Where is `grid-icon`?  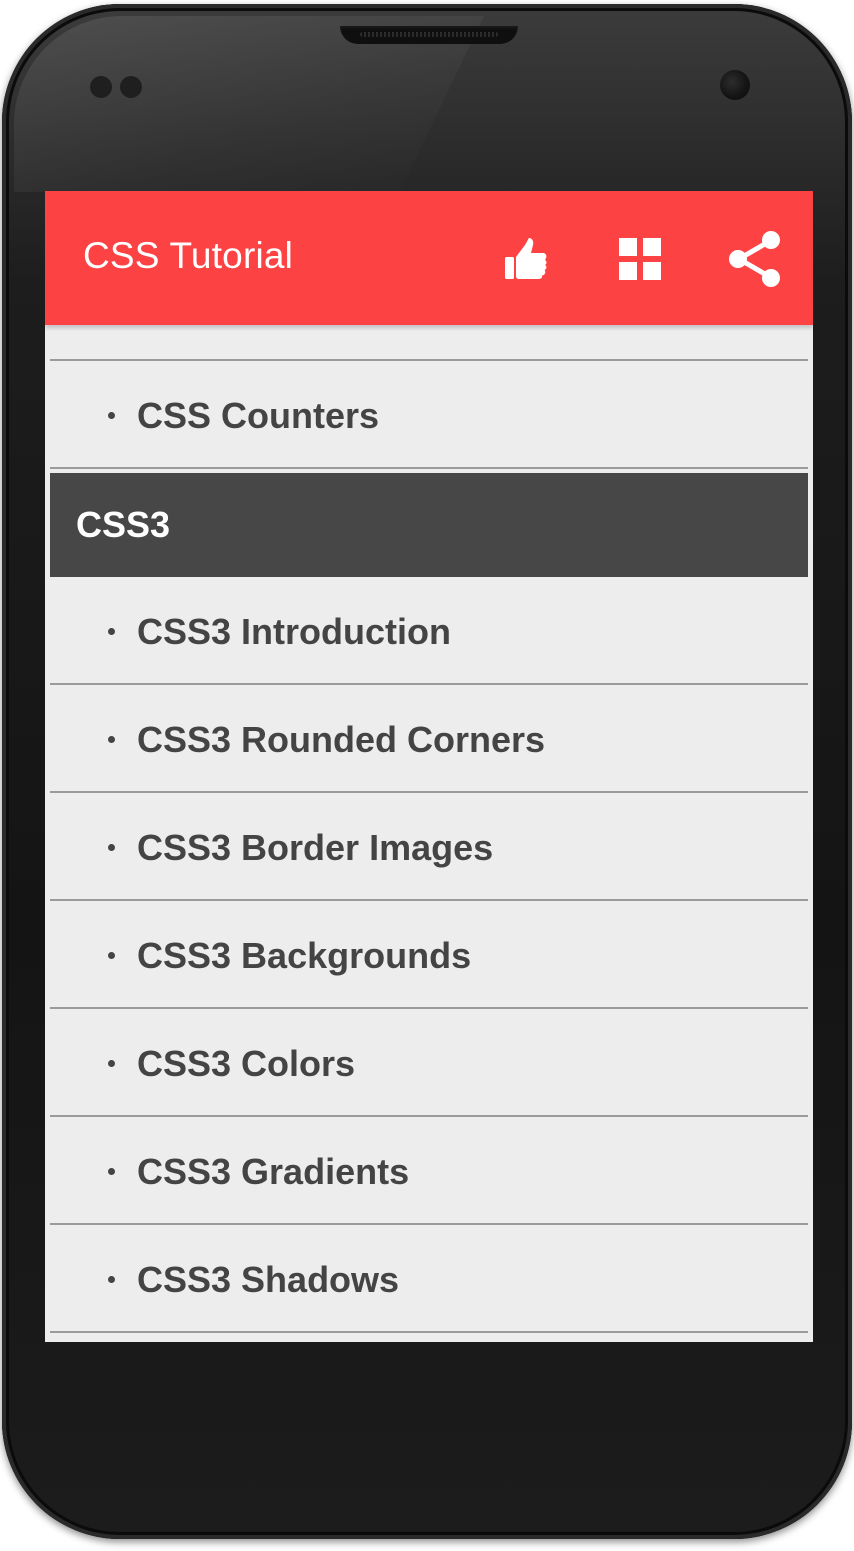
grid-icon is located at coordinates (640, 259).